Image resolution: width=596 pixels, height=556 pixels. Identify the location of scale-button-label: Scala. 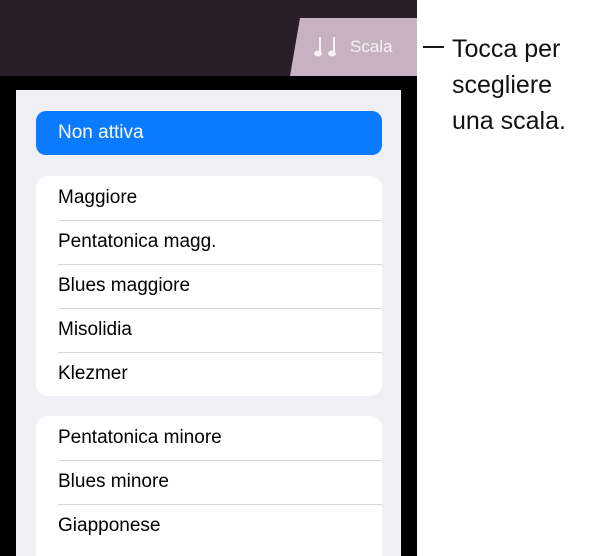
(371, 46).